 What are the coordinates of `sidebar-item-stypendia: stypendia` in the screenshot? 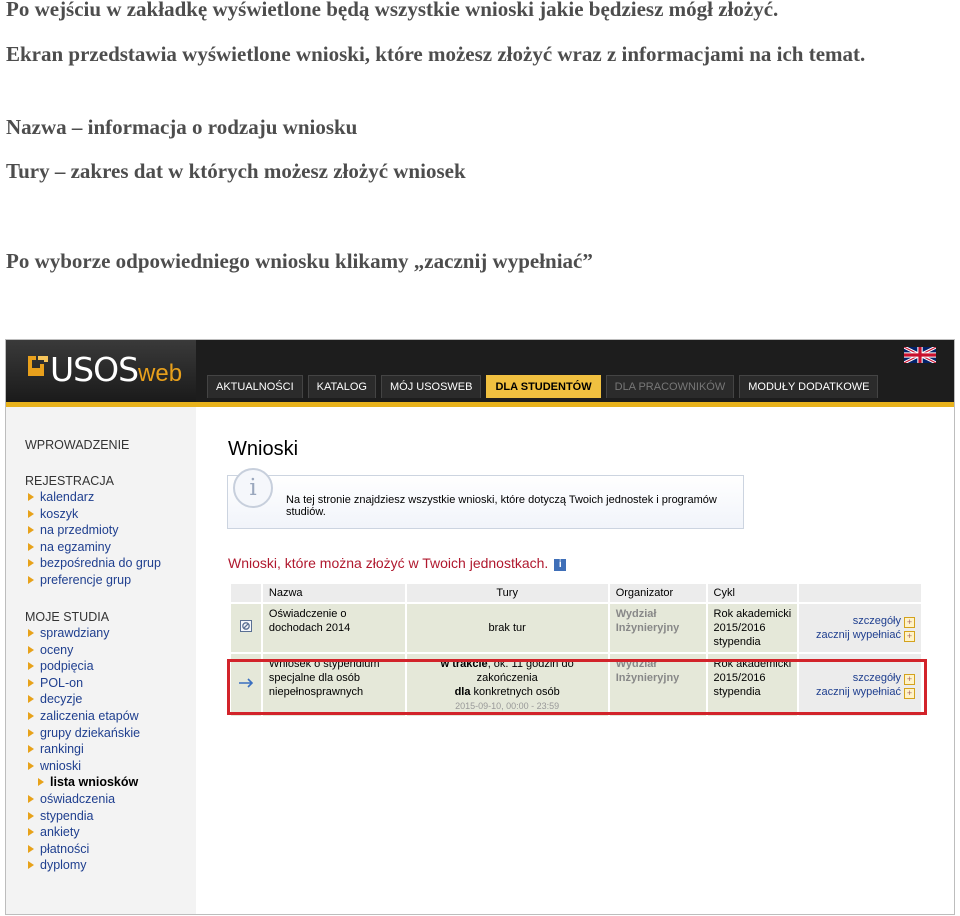 It's located at (84, 816).